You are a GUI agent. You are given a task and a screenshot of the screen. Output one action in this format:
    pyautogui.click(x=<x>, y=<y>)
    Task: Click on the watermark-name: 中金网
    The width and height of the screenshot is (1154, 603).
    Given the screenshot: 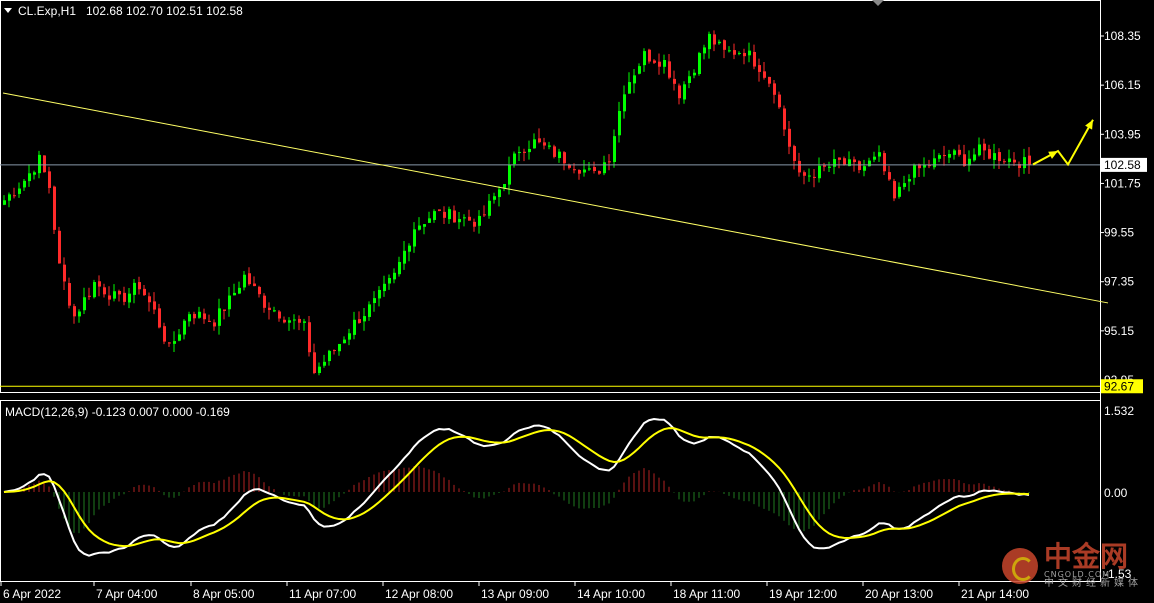 What is the action you would take?
    pyautogui.click(x=1086, y=556)
    